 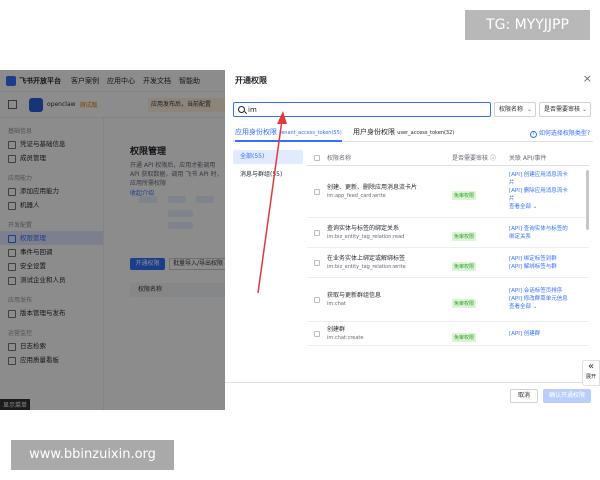 I want to click on permission-search-box, so click(x=362, y=109).